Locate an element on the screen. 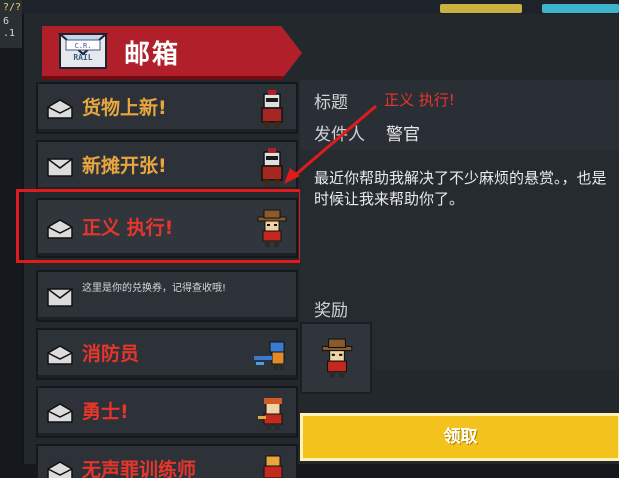 The image size is (619, 478). trainer-avatar is located at coordinates (273, 466).